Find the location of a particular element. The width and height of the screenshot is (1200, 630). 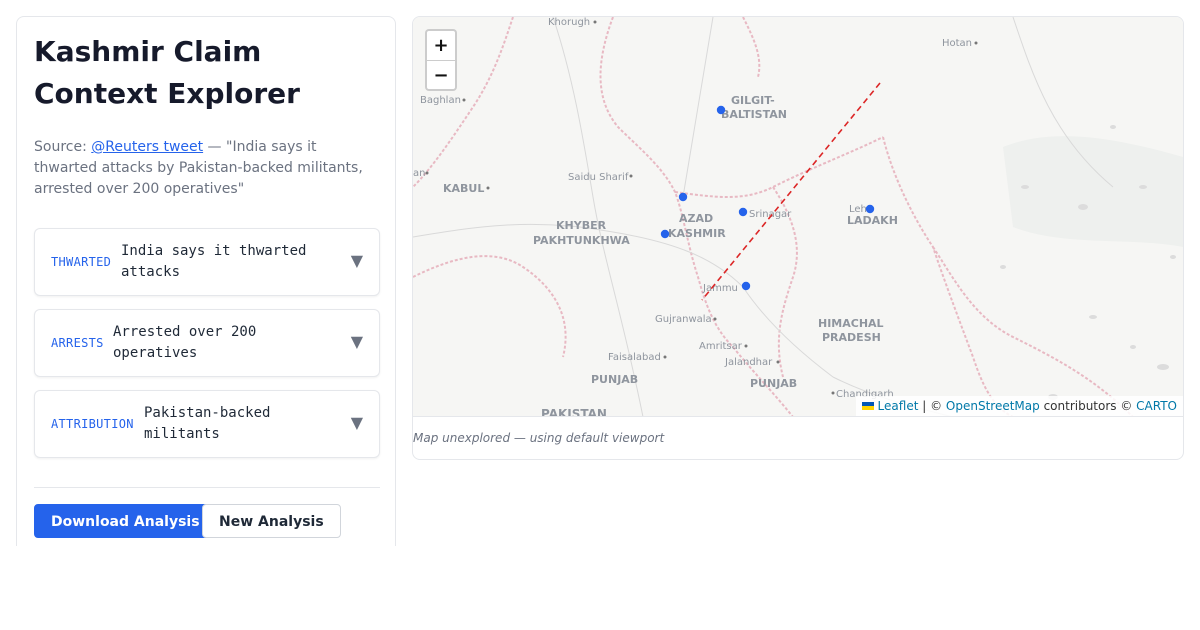

map-label: Khorugh is located at coordinates (569, 22).